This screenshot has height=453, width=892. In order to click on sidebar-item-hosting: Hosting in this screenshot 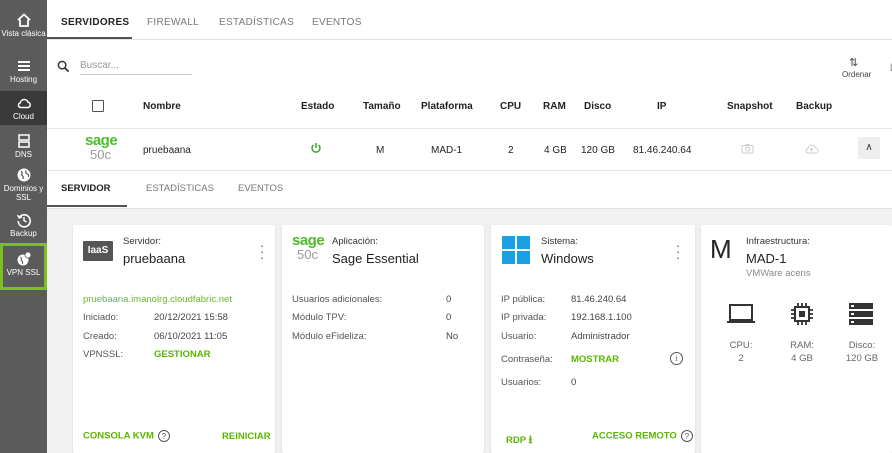, I will do `click(23, 71)`.